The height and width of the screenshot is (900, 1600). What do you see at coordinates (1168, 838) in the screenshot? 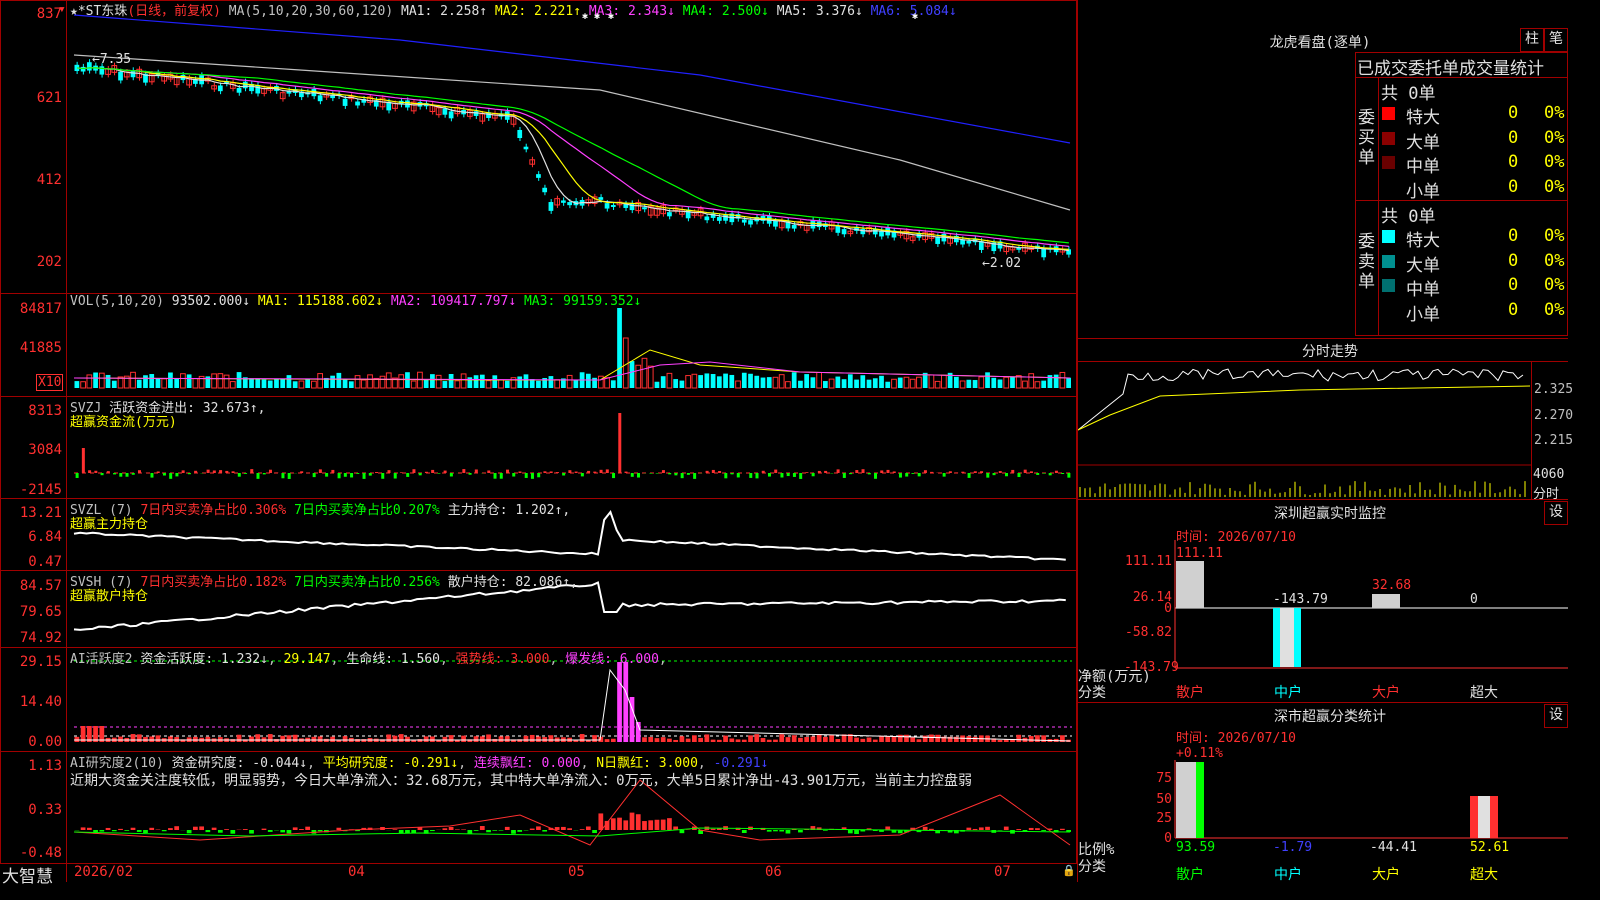
I see `sz-classify-axis-tick: 0` at bounding box center [1168, 838].